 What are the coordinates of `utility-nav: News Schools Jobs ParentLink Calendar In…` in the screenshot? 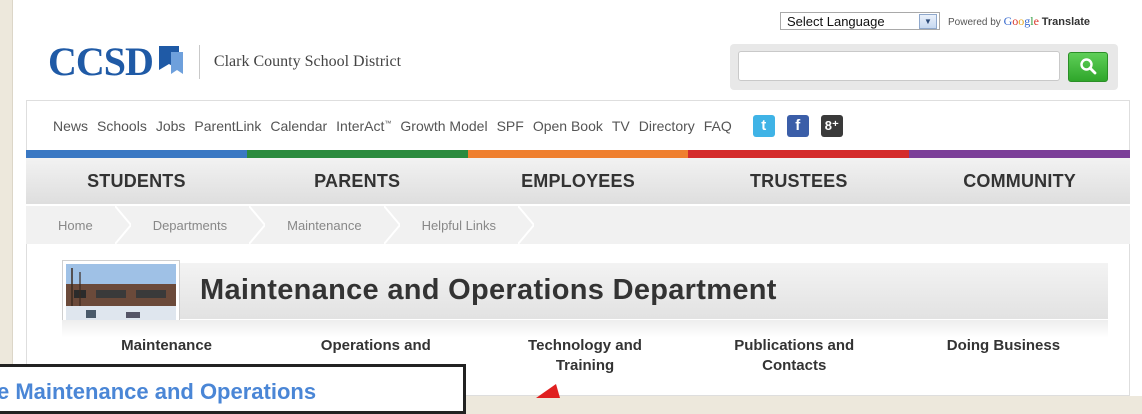 It's located at (578, 125).